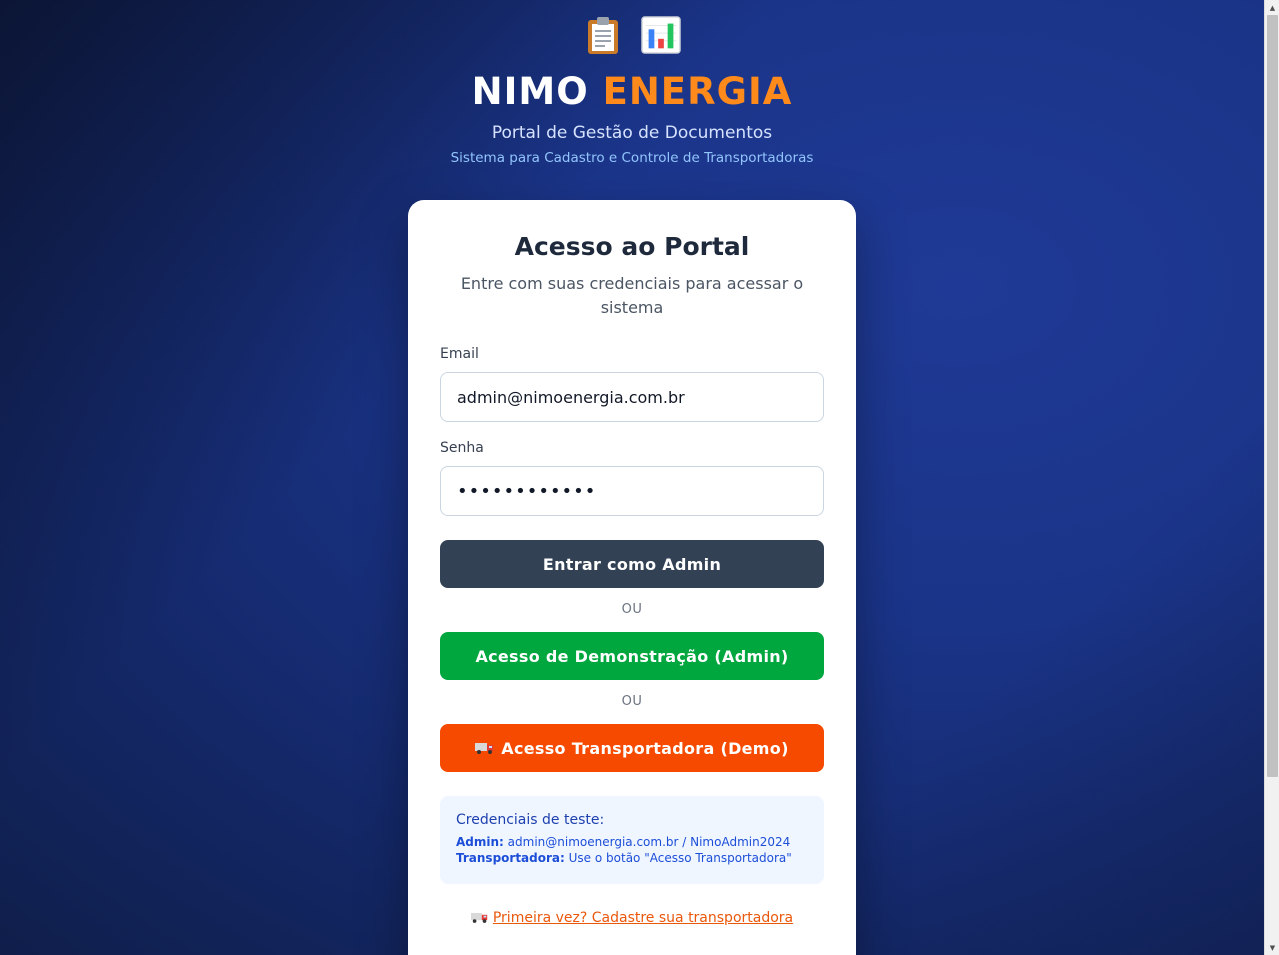  What do you see at coordinates (697, 91) in the screenshot?
I see `brand-accent: ENERGIA` at bounding box center [697, 91].